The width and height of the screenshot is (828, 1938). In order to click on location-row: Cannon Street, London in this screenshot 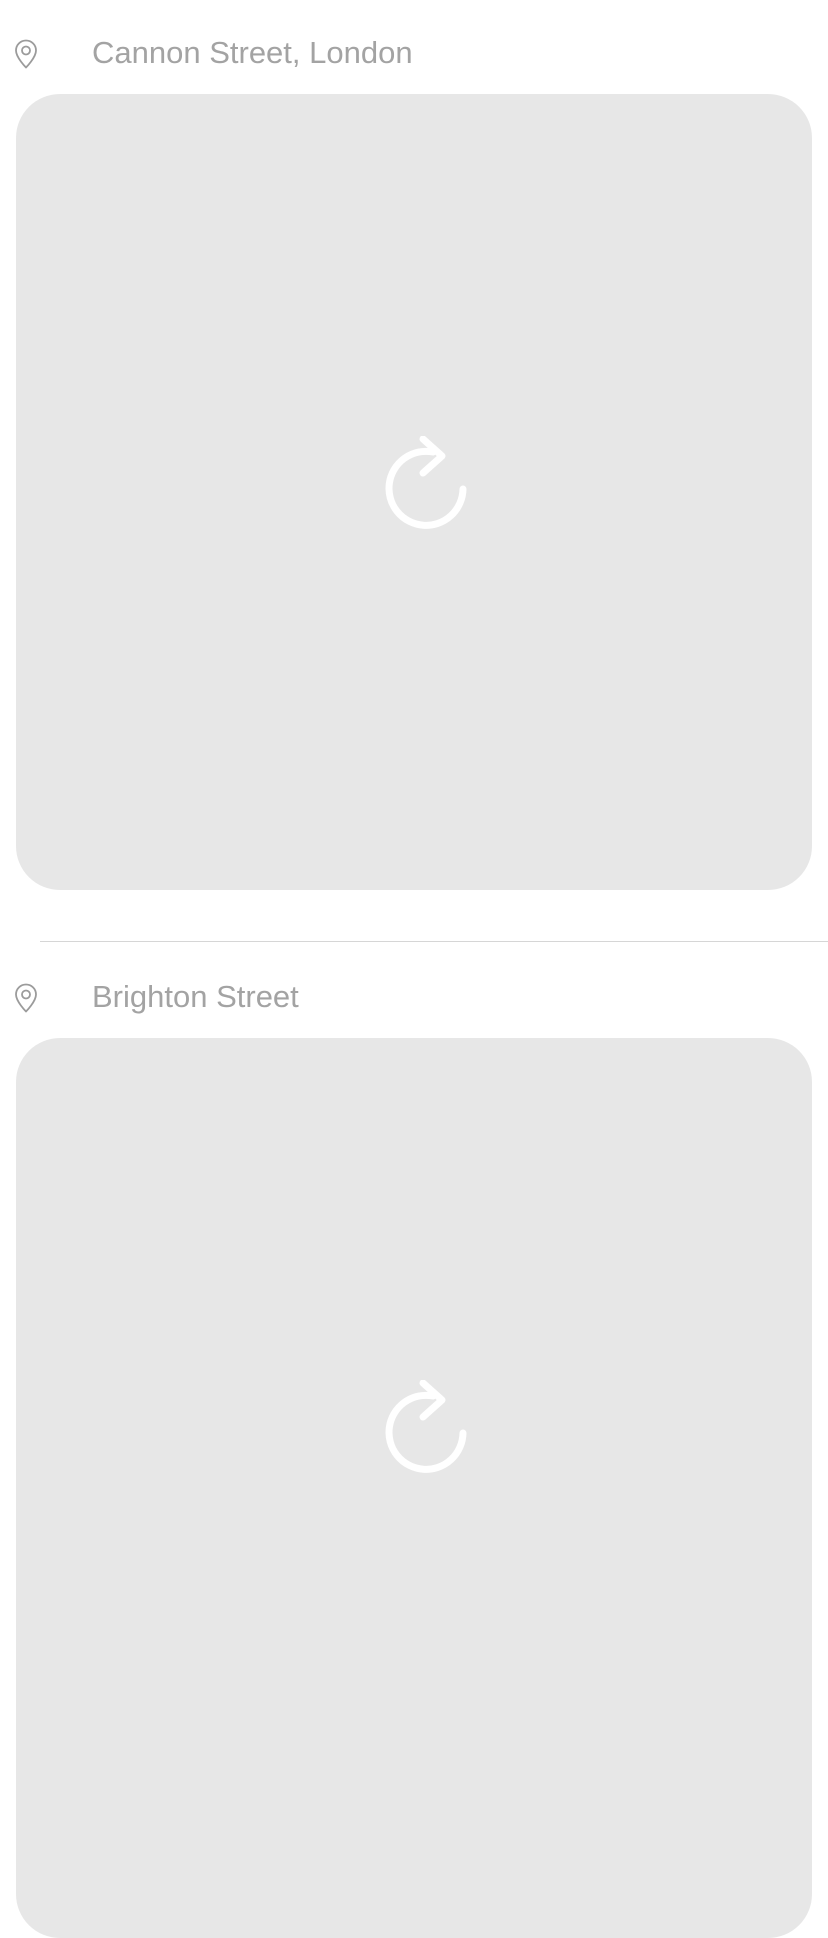, I will do `click(414, 53)`.